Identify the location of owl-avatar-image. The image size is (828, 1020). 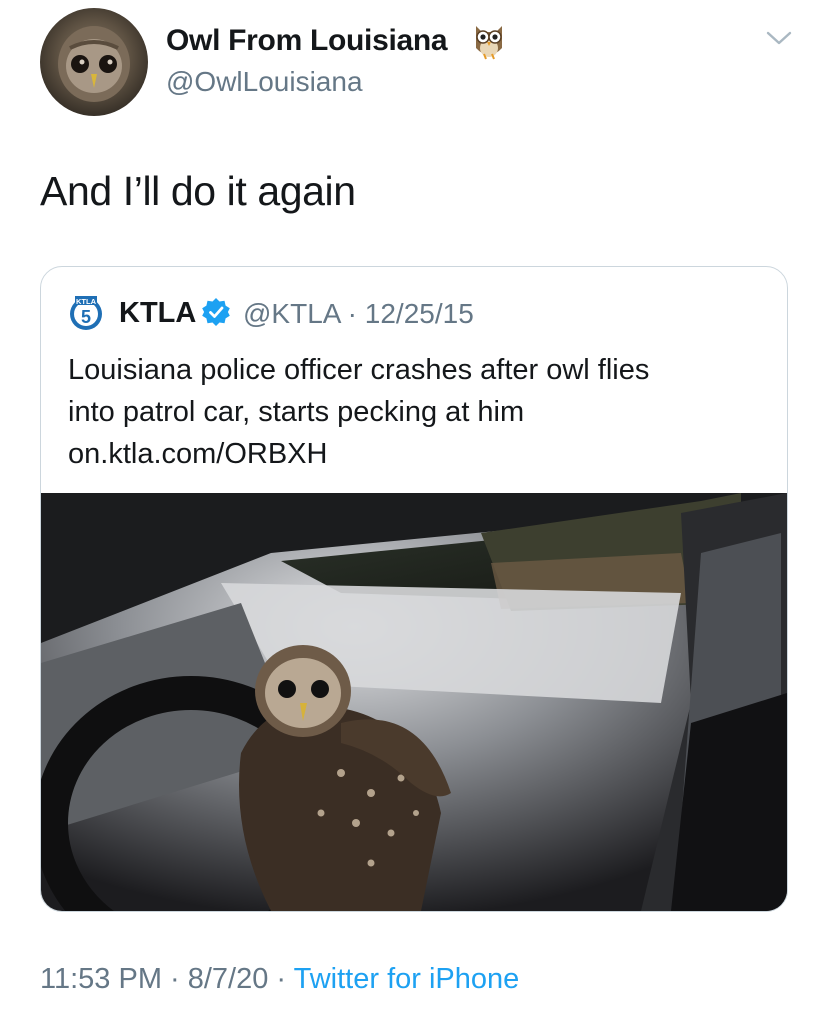
(94, 64).